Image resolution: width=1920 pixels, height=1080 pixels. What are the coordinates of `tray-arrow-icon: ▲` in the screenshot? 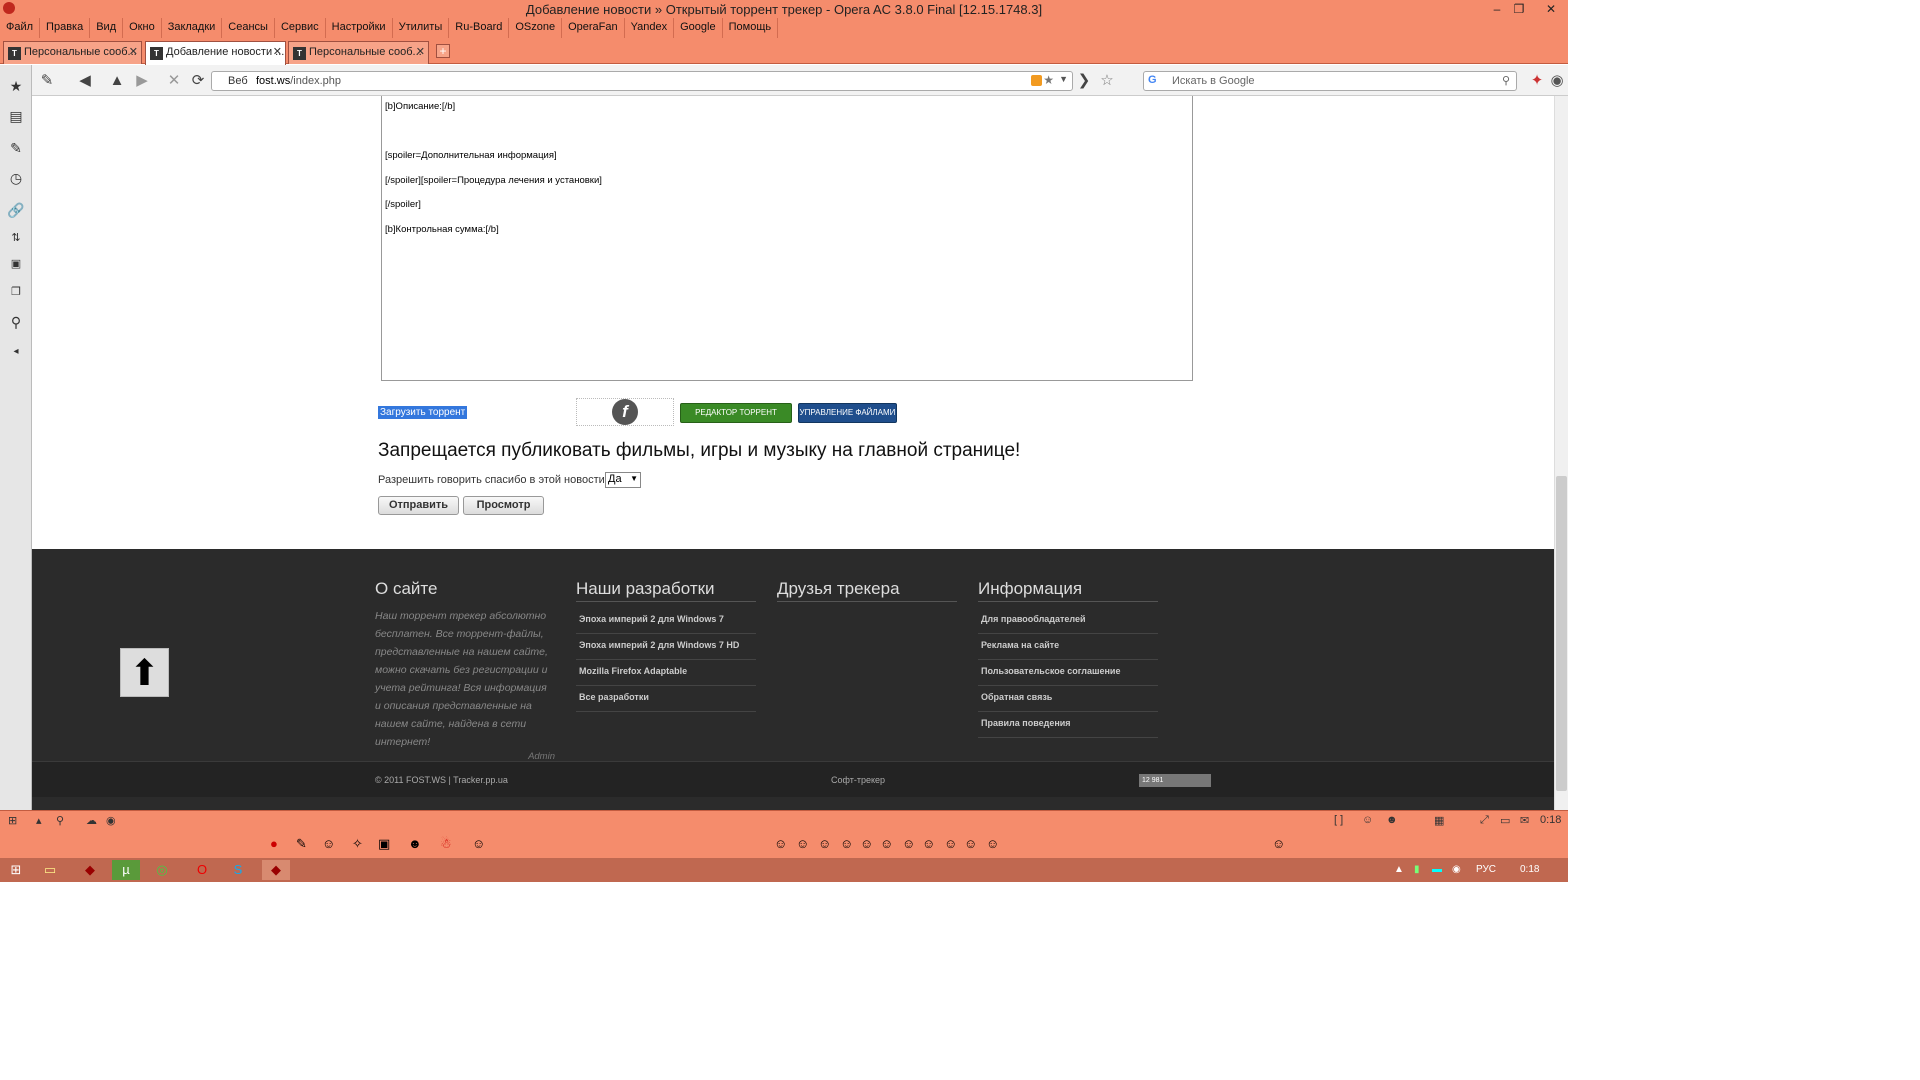 It's located at (1399, 869).